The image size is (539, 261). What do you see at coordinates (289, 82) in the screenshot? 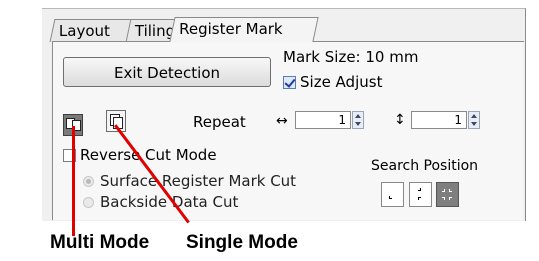
I see `size-adjust-checkbox` at bounding box center [289, 82].